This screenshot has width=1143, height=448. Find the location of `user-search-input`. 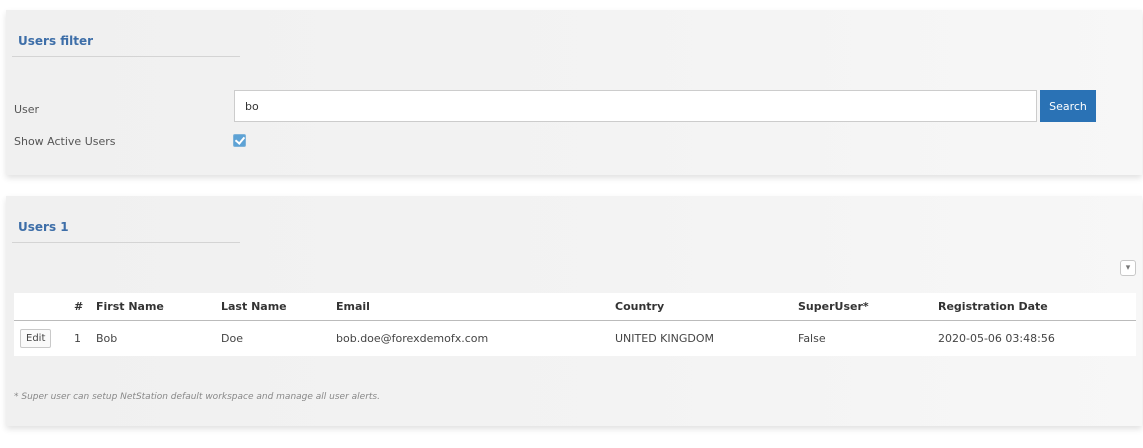

user-search-input is located at coordinates (635, 106).